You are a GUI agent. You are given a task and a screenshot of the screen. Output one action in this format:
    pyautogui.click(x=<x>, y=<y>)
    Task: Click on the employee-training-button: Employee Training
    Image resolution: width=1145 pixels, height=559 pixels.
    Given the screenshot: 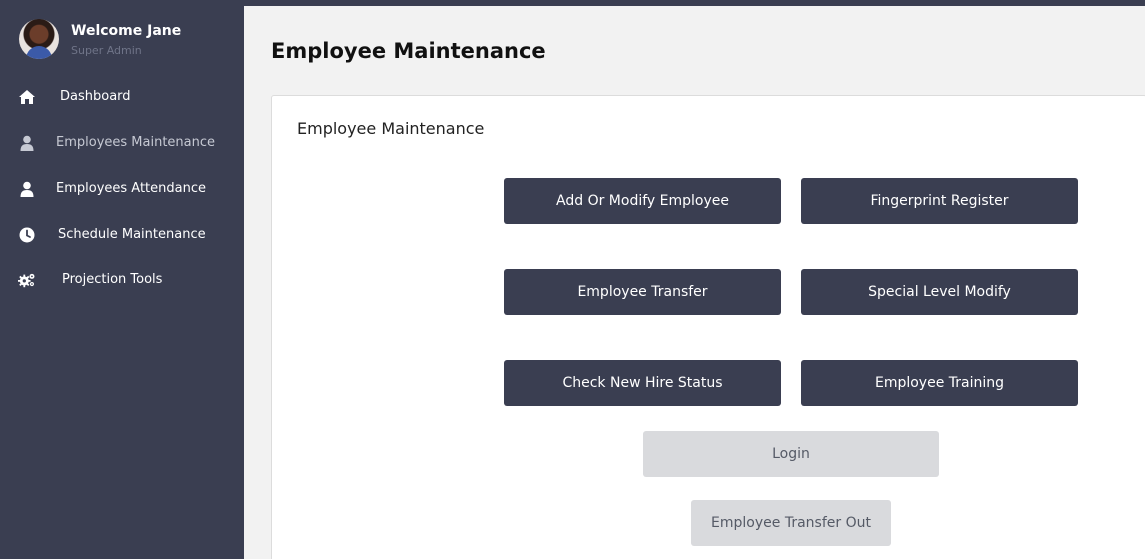 What is the action you would take?
    pyautogui.click(x=939, y=383)
    